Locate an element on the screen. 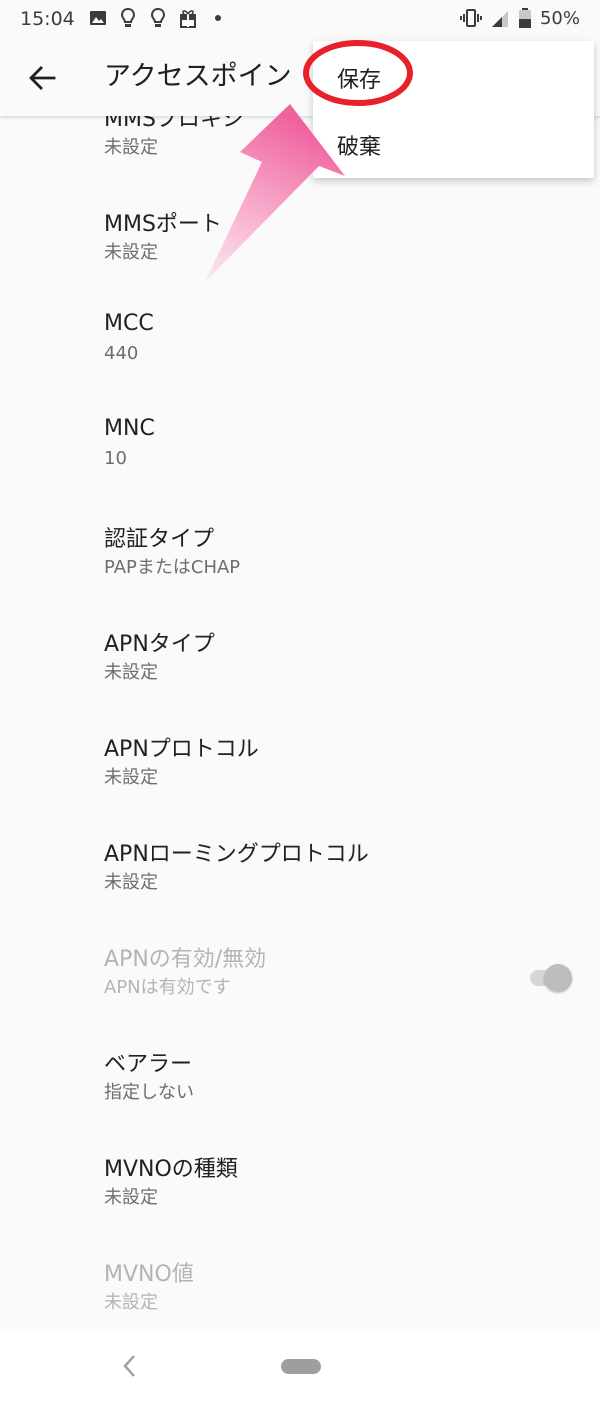  list-item-summary: PAPまたはCHAP is located at coordinates (172, 567).